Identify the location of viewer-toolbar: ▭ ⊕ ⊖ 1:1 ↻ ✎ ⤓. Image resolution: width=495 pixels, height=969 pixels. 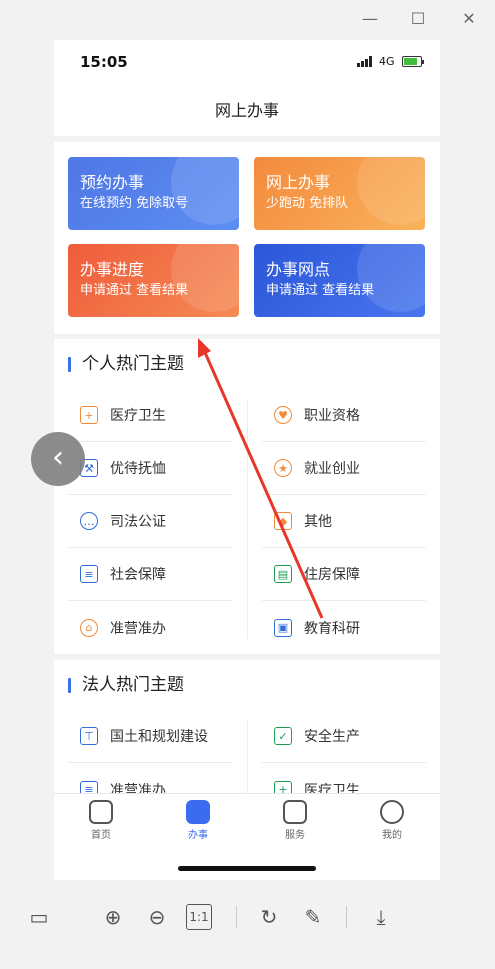
(247, 919).